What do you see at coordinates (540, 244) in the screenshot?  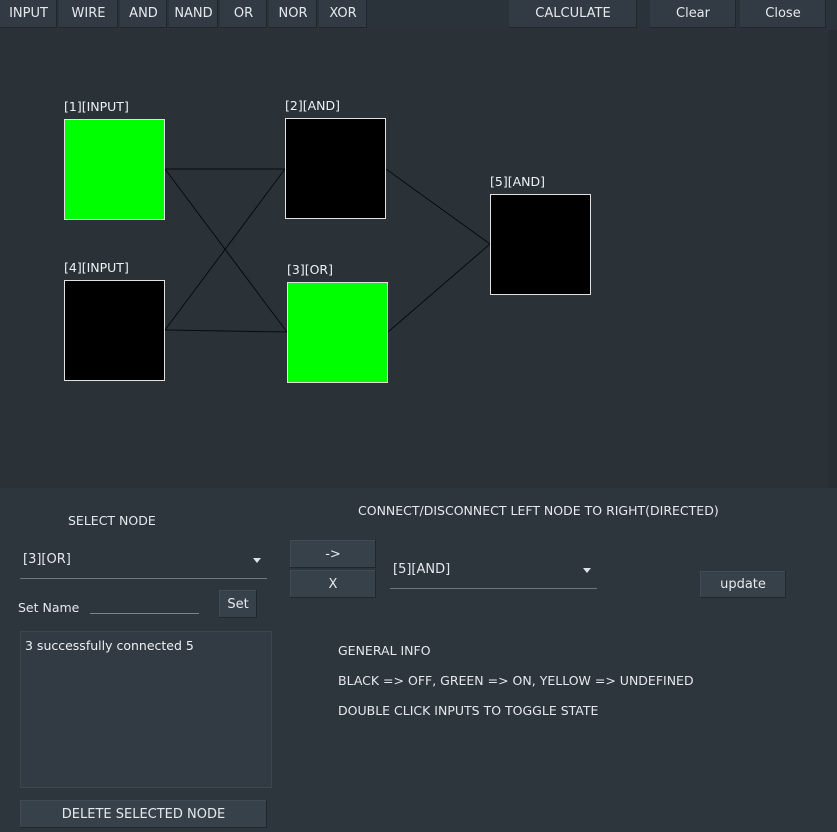 I see `node-5-and` at bounding box center [540, 244].